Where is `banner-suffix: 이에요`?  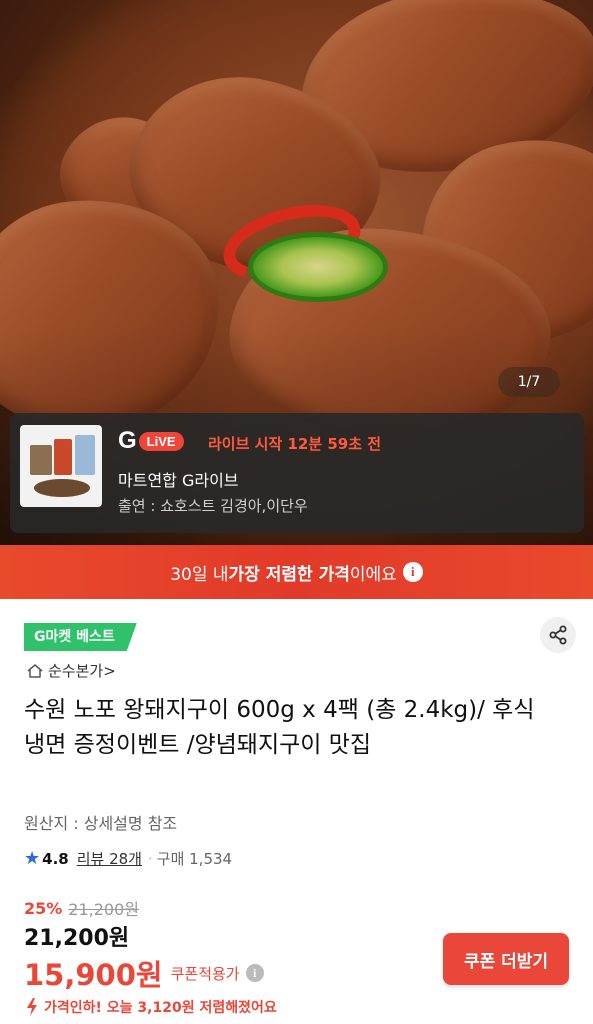 banner-suffix: 이에요 is located at coordinates (373, 574).